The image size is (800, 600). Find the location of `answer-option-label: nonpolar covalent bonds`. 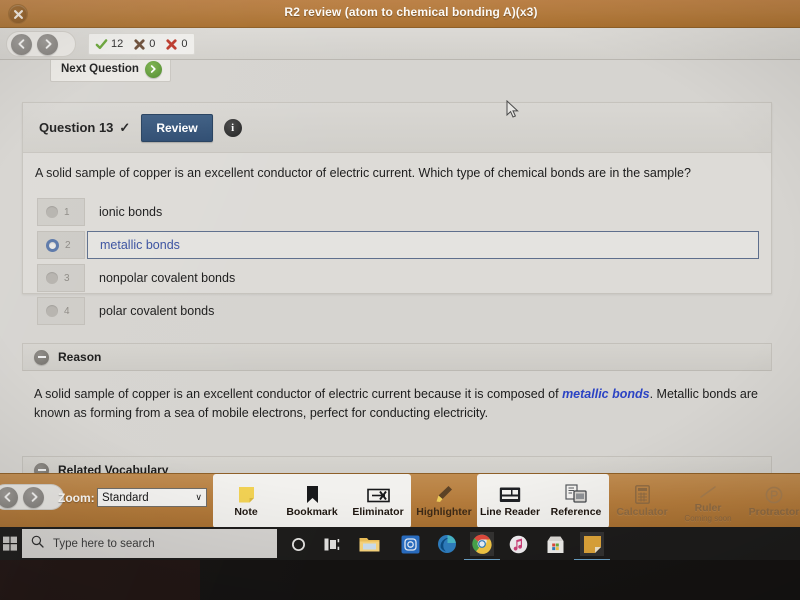

answer-option-label: nonpolar covalent bonds is located at coordinates (422, 278).